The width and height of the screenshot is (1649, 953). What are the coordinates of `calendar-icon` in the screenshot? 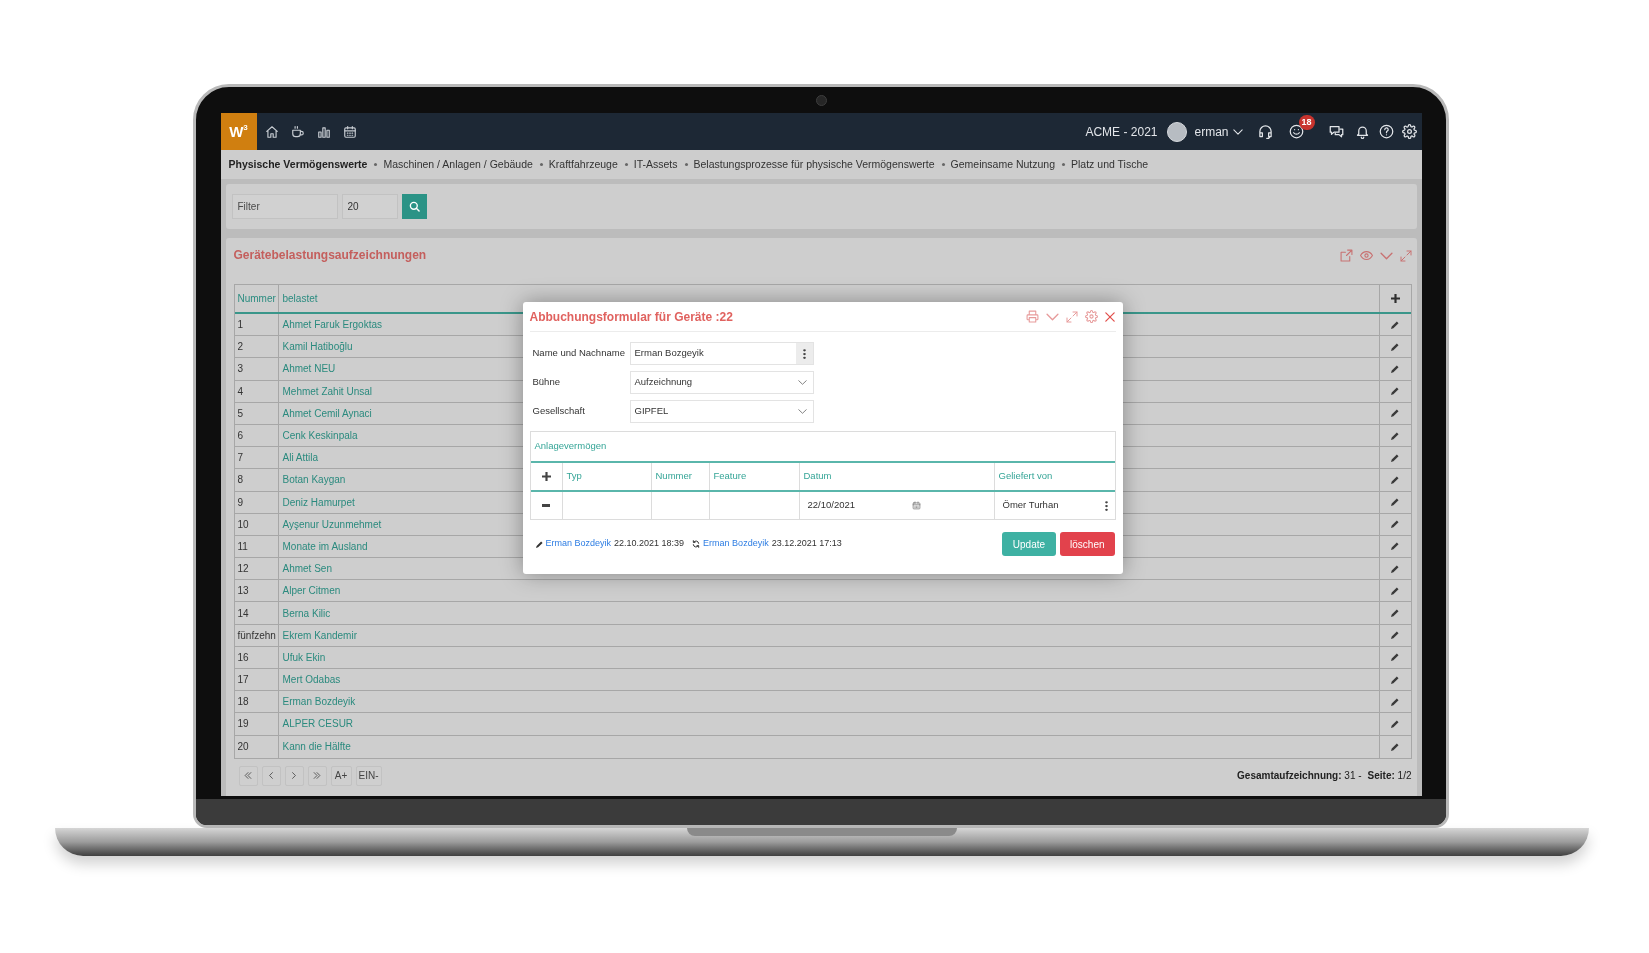 It's located at (349, 131).